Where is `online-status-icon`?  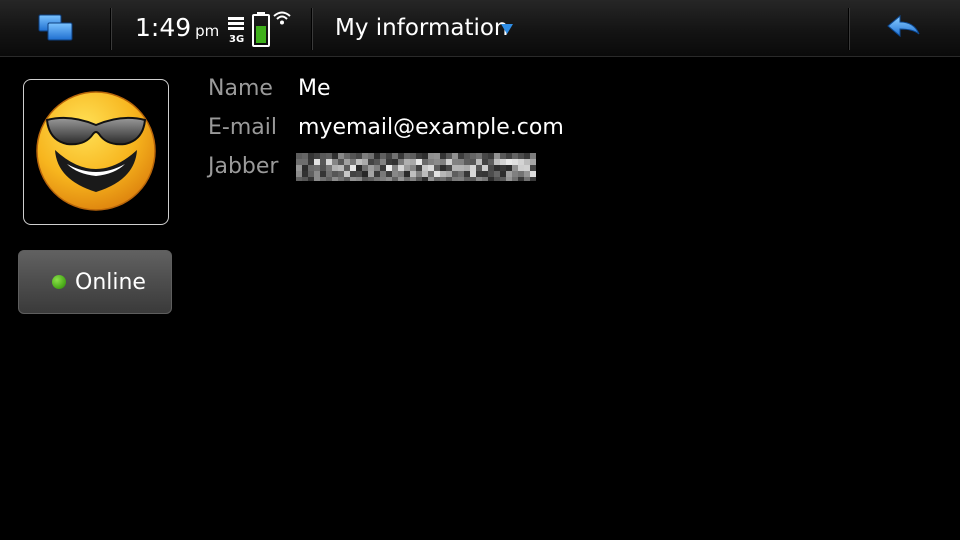 online-status-icon is located at coordinates (59, 282).